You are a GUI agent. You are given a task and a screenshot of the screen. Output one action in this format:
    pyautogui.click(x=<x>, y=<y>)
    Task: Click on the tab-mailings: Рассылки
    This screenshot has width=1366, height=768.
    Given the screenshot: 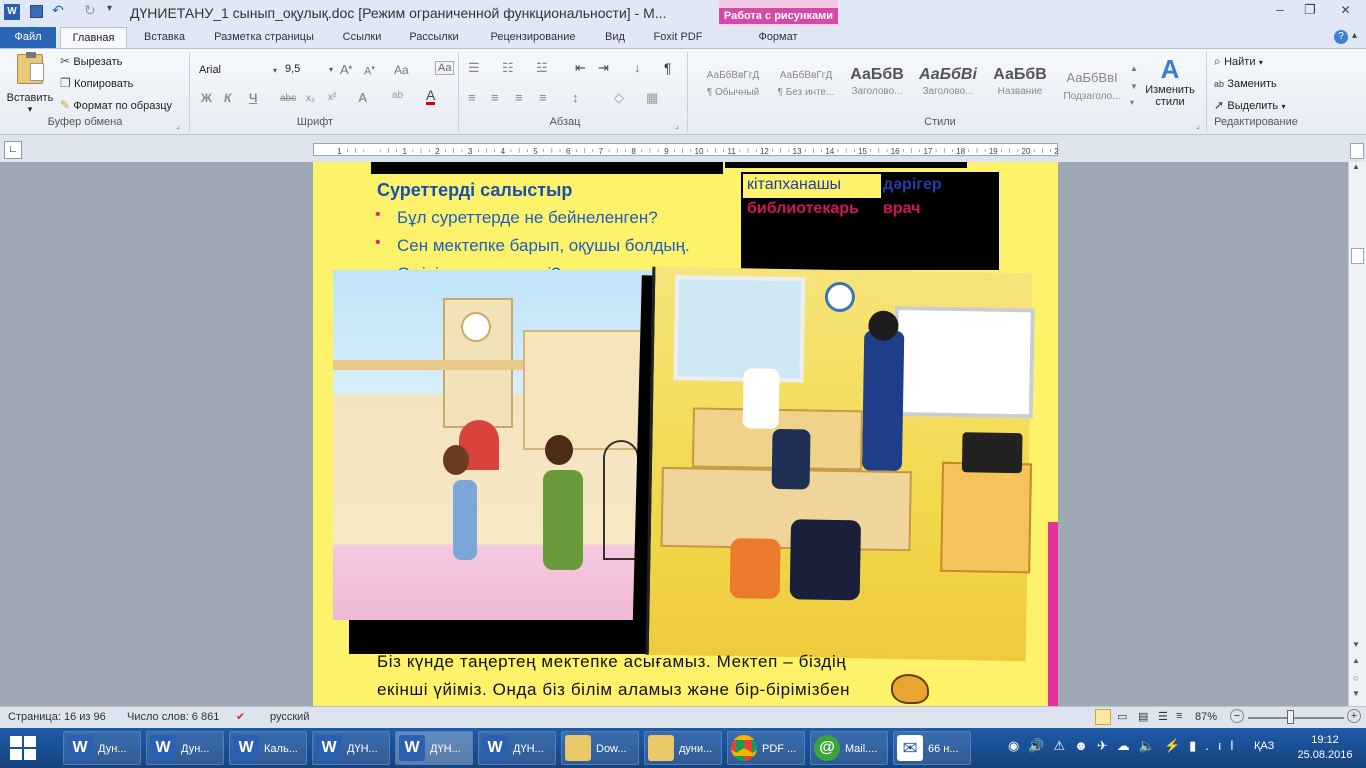 What is the action you would take?
    pyautogui.click(x=434, y=37)
    